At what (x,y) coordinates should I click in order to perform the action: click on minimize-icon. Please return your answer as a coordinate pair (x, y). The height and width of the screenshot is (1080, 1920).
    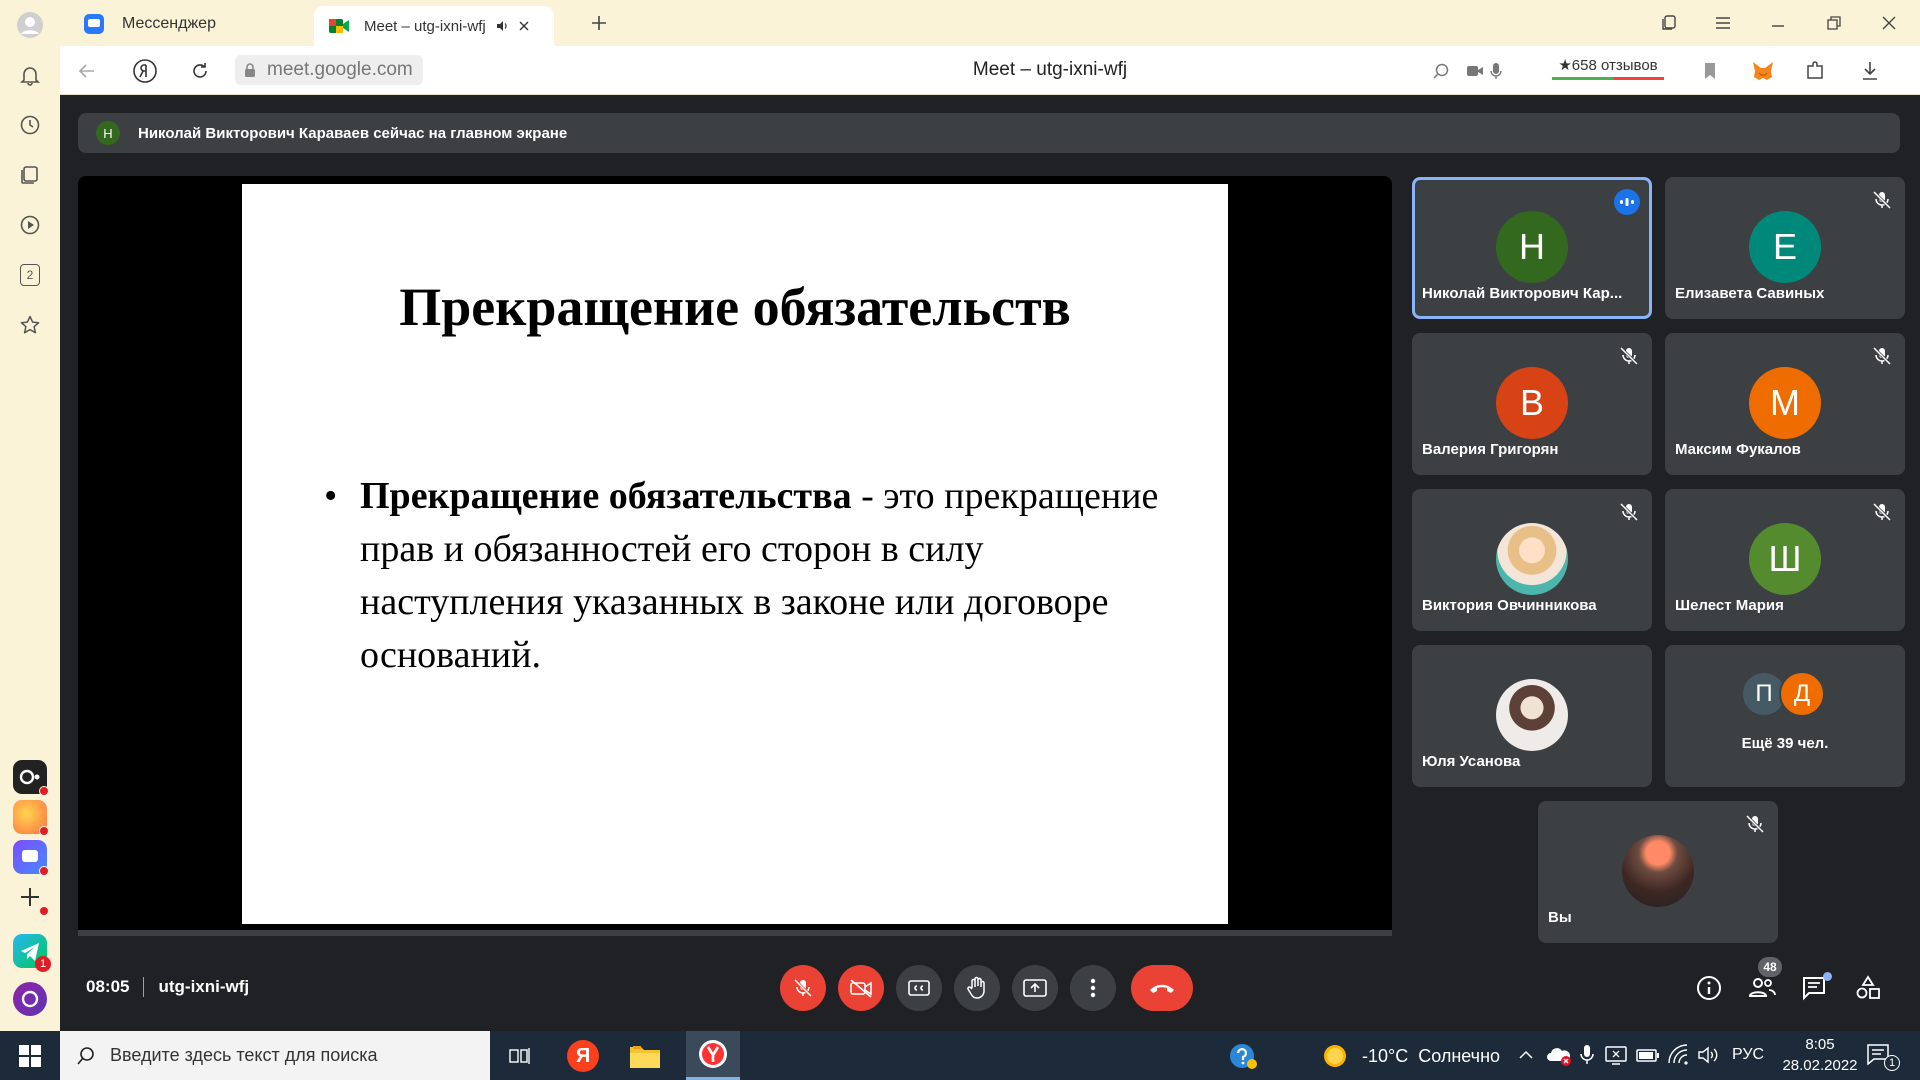
    Looking at the image, I should click on (1778, 23).